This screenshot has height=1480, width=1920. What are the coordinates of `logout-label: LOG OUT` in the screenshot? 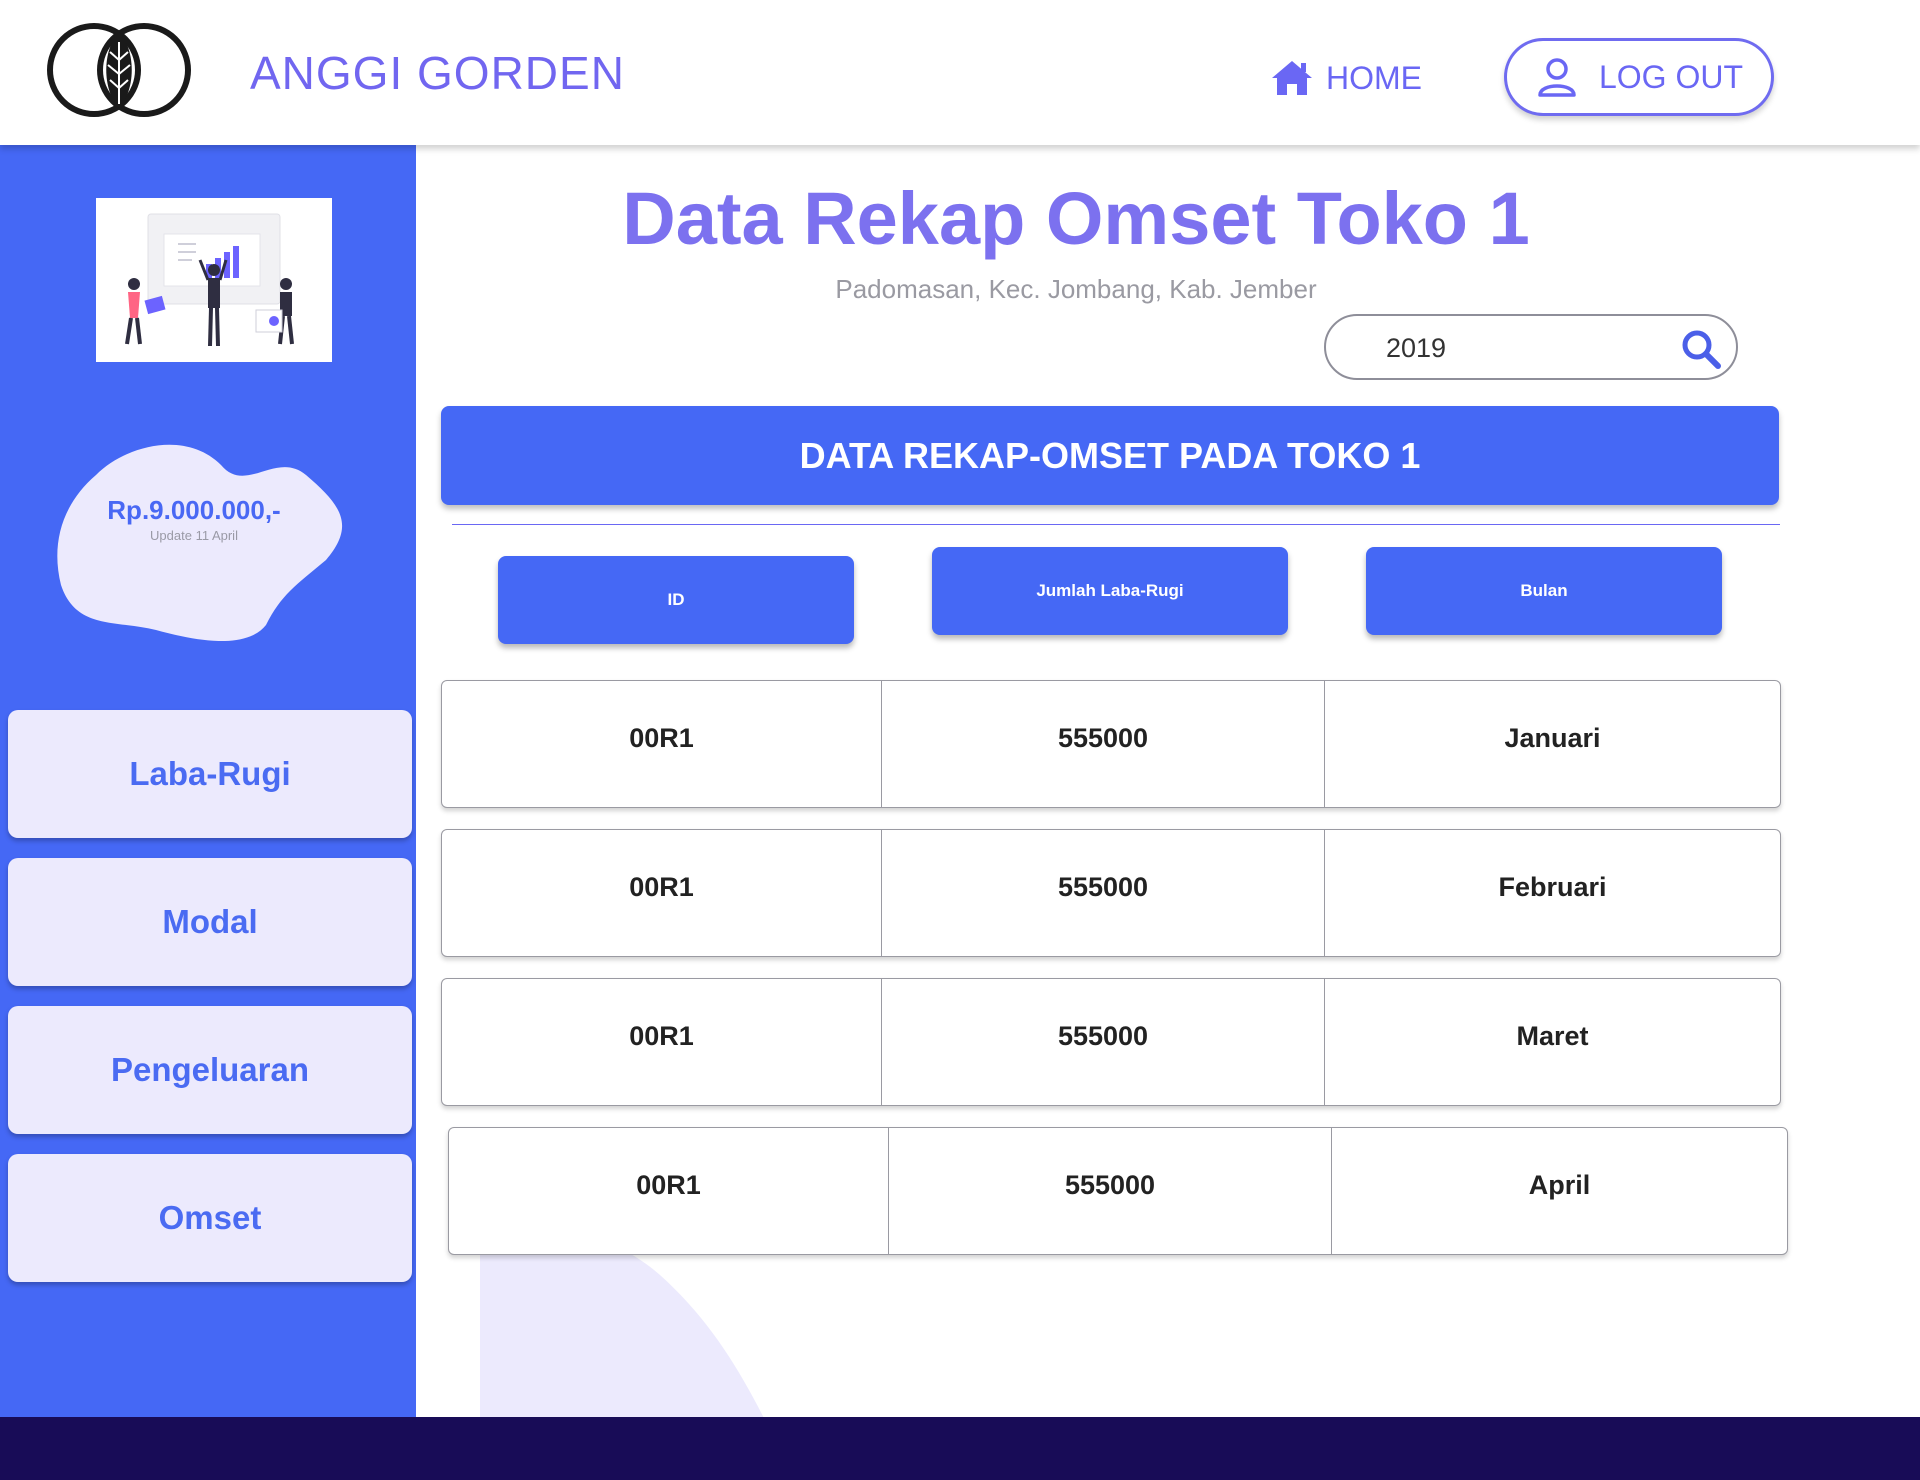 It's located at (1670, 76).